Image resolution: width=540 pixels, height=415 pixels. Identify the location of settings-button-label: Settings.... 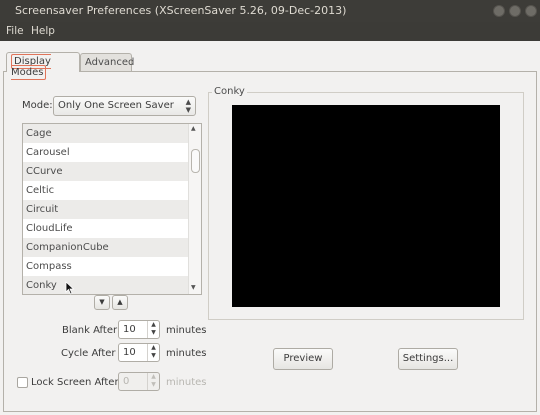
(428, 358).